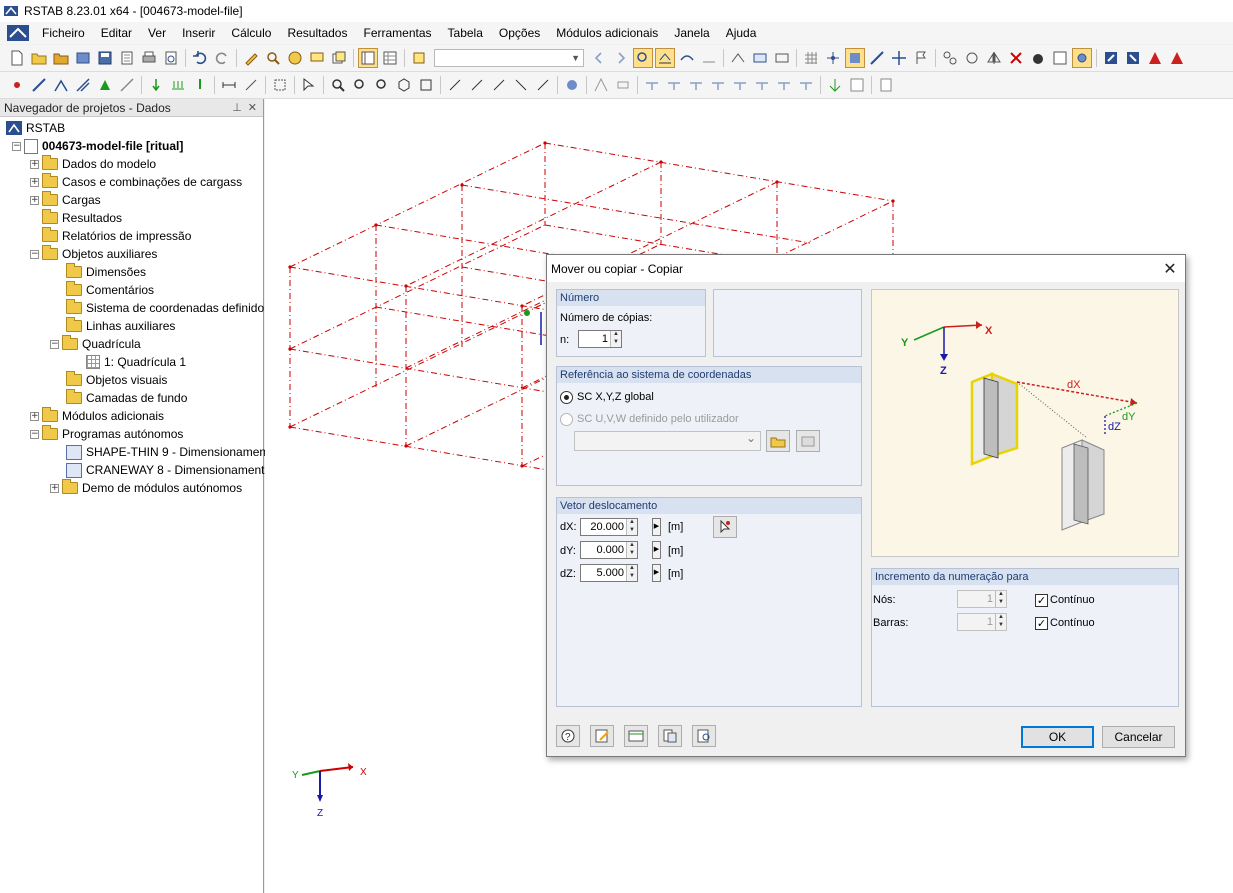 Image resolution: width=1233 pixels, height=893 pixels. Describe the element at coordinates (93, 254) in the screenshot. I see `tree-item-objetos-auxiliares: − Objetos auxiliares` at that location.